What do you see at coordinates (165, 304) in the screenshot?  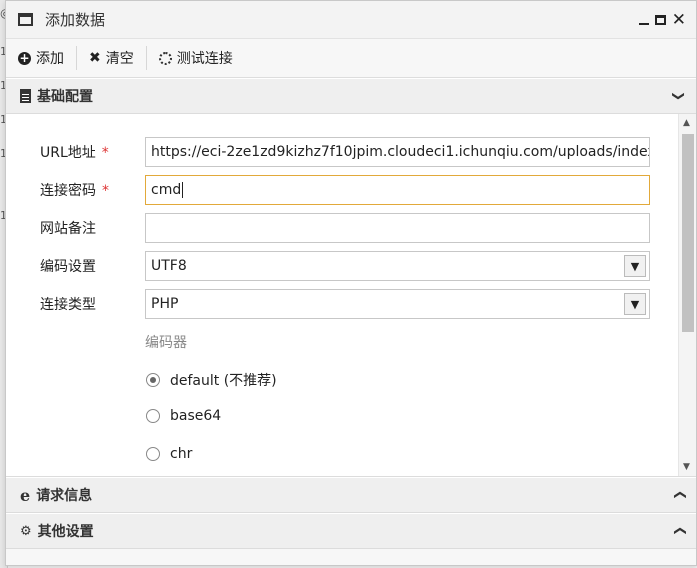 I see `conn-type-value: PHP` at bounding box center [165, 304].